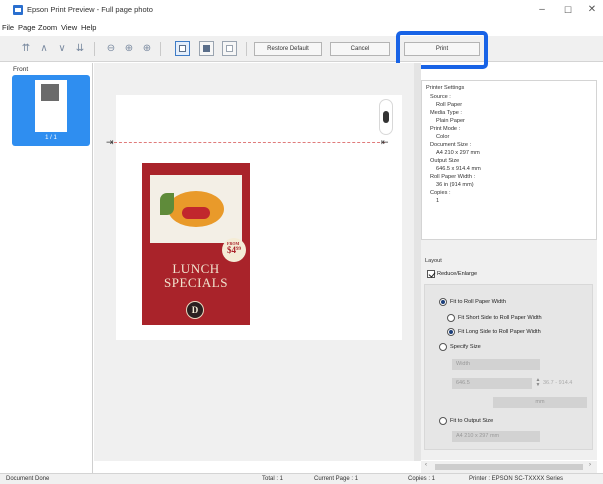  I want to click on zoom-actual-icon: ⊕, so click(129, 49).